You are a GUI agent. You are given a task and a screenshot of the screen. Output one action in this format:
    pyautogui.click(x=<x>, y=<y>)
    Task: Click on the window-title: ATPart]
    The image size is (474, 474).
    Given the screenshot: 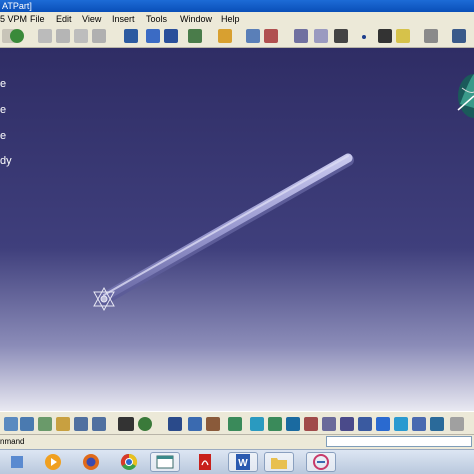 What is the action you would take?
    pyautogui.click(x=17, y=6)
    